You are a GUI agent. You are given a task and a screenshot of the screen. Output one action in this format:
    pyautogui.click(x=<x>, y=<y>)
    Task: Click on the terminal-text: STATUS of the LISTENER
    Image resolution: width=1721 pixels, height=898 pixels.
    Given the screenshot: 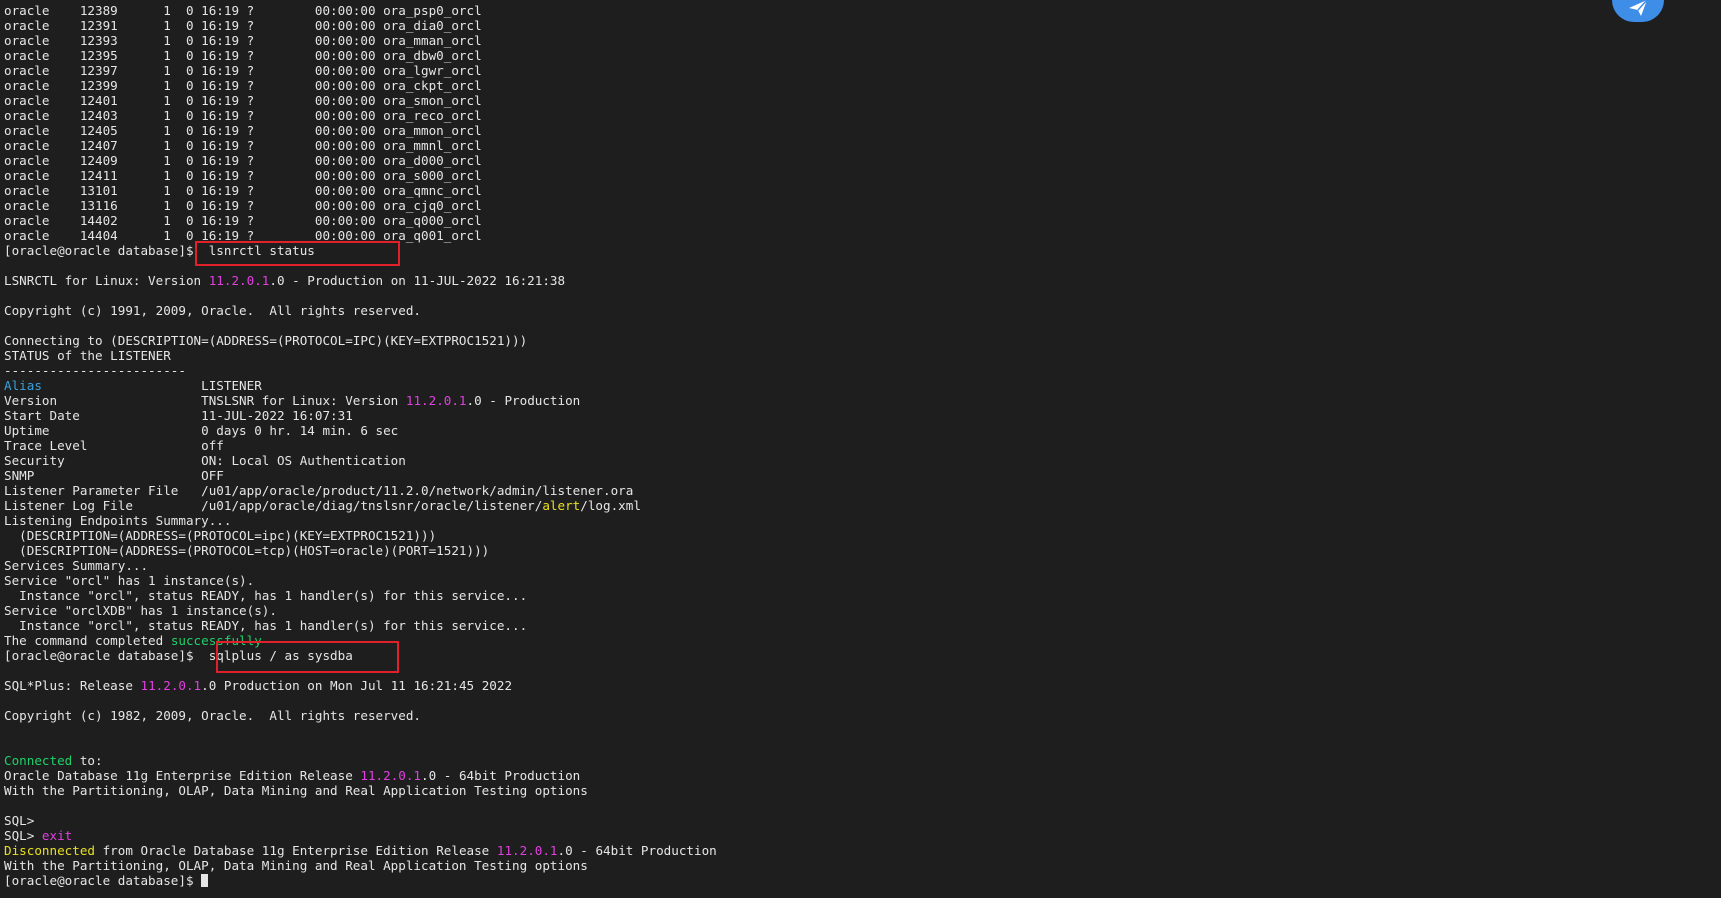 What is the action you would take?
    pyautogui.click(x=87, y=355)
    